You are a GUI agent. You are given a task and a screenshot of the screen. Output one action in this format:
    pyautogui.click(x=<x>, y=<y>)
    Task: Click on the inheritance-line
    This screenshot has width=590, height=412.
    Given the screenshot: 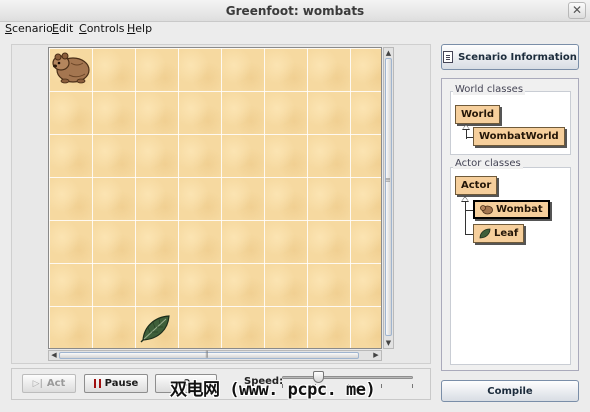 What is the action you would take?
    pyautogui.click(x=465, y=218)
    